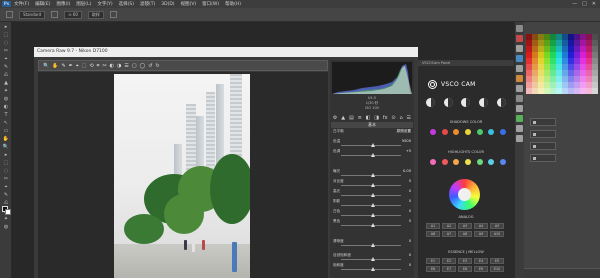  I want to click on panel-tab-icon: ⚙, so click(335, 118).